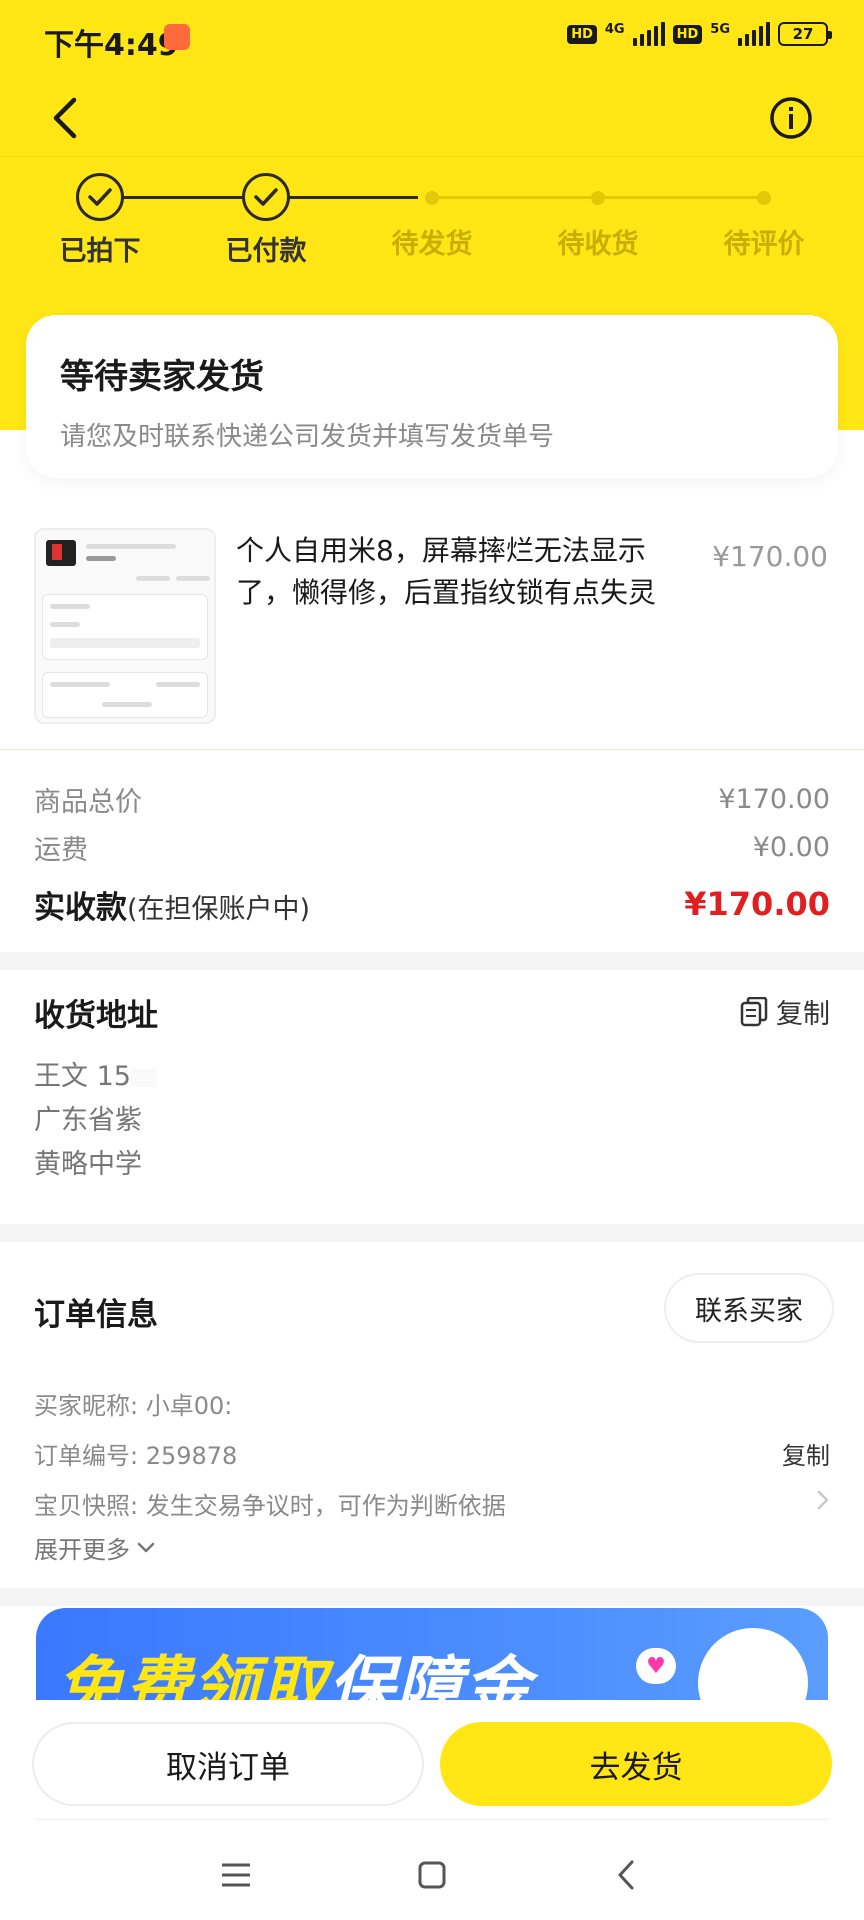 Image resolution: width=864 pixels, height=1920 pixels. What do you see at coordinates (614, 29) in the screenshot?
I see `network-label-4g: 4G` at bounding box center [614, 29].